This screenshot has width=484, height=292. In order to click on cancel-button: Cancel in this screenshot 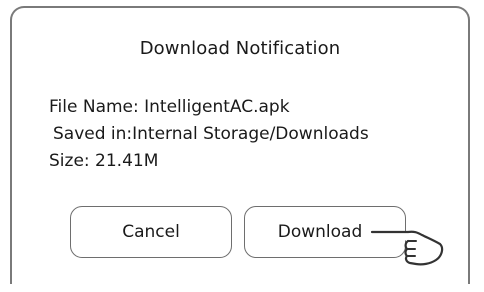, I will do `click(151, 232)`.